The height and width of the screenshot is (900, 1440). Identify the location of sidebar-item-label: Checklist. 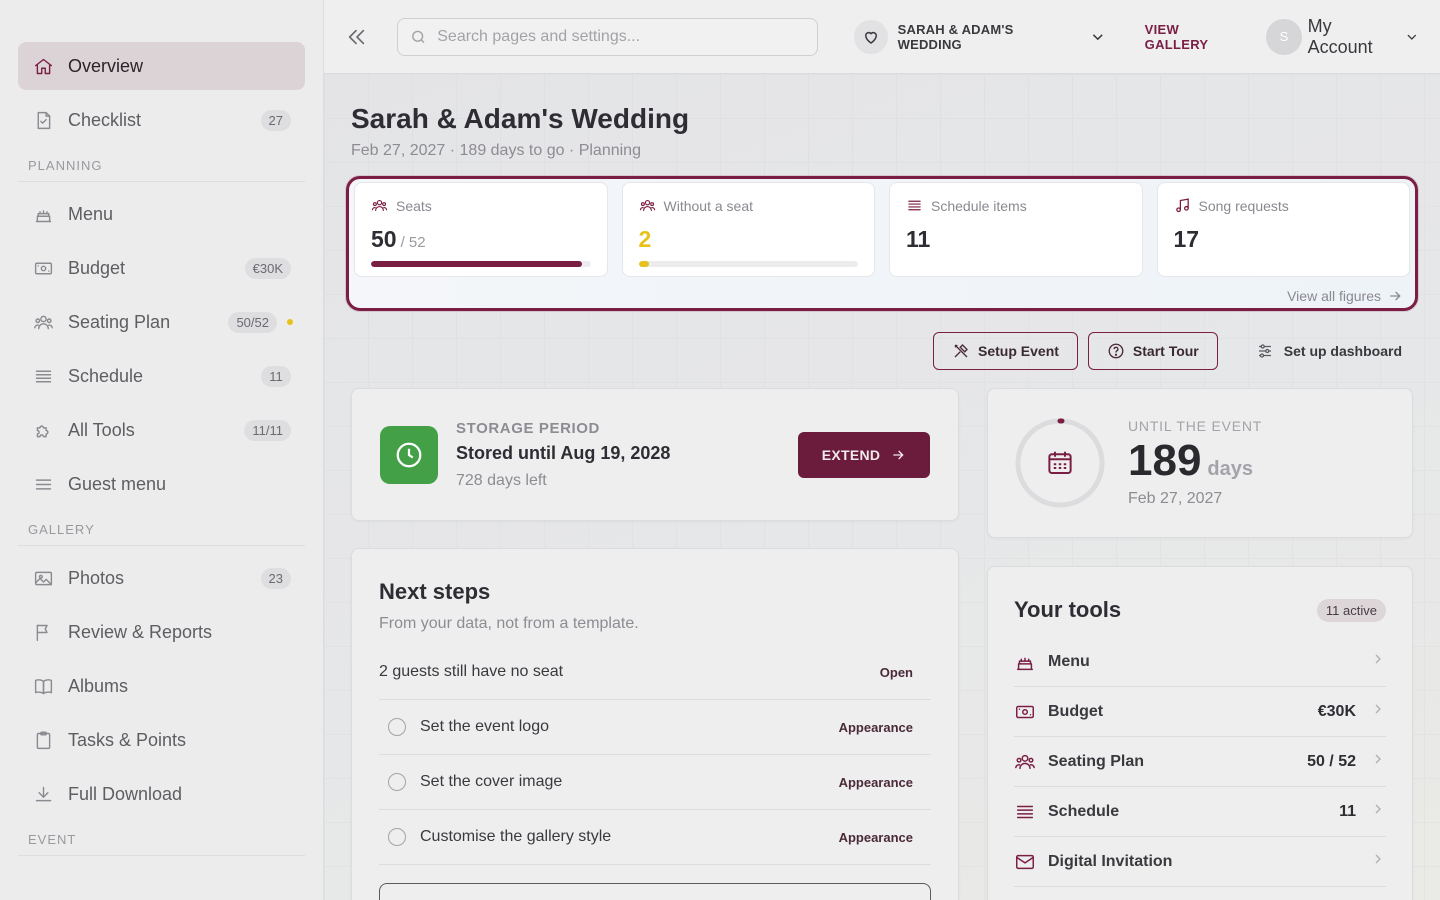
(105, 119).